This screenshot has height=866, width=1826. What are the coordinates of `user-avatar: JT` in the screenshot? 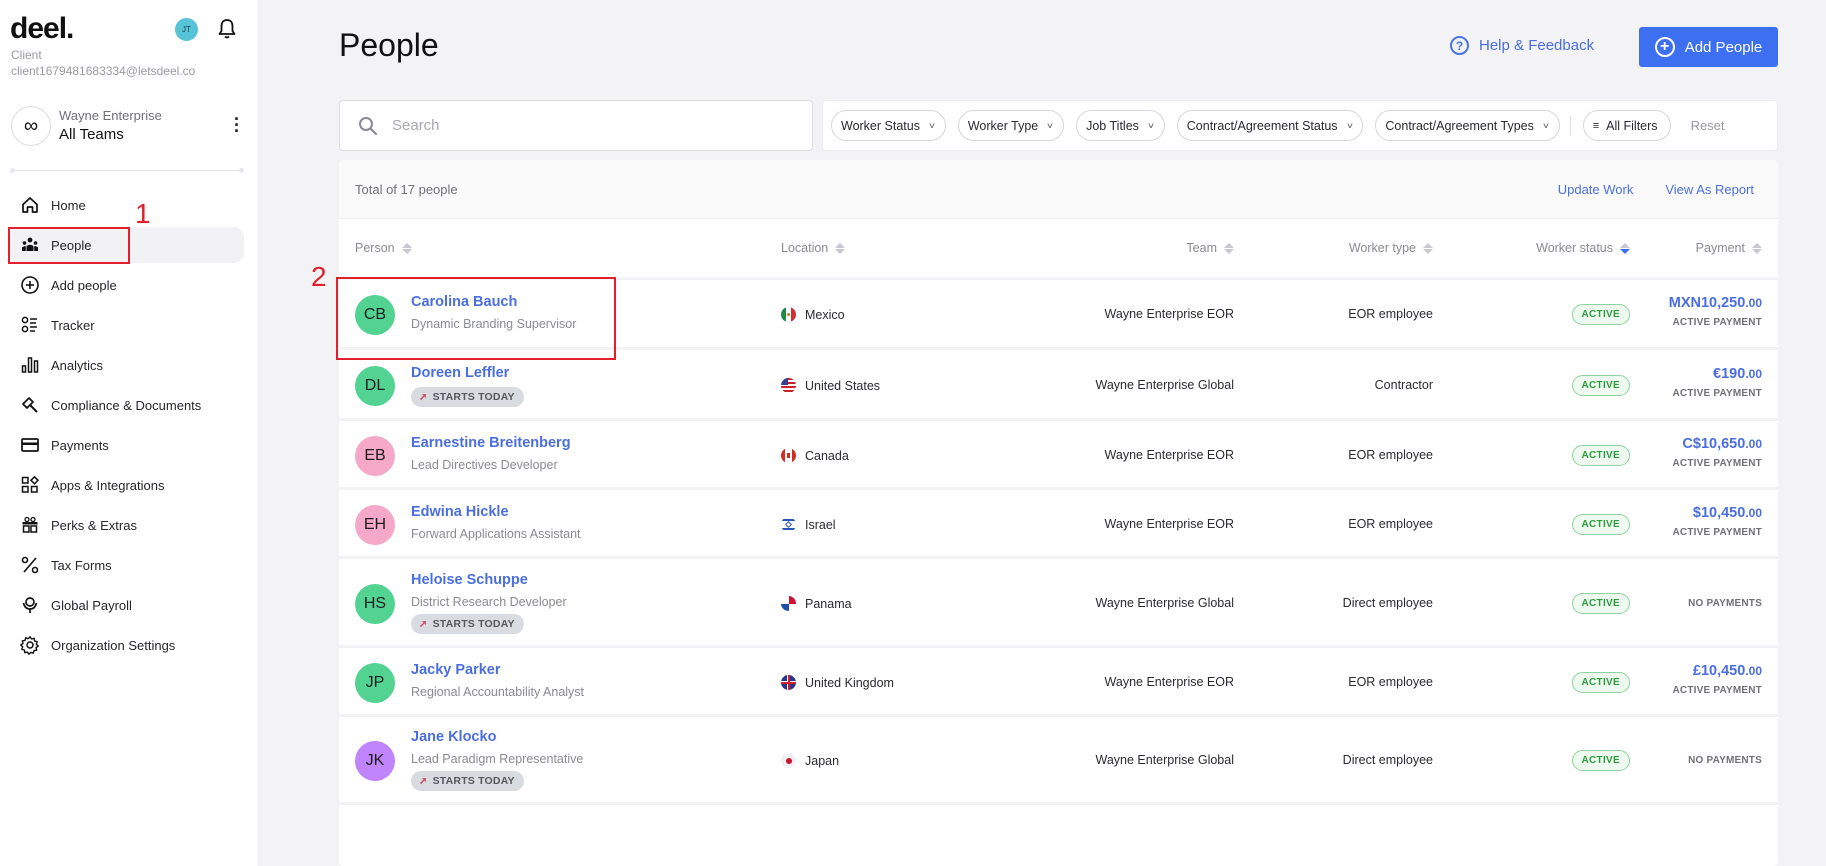 It's located at (186, 29).